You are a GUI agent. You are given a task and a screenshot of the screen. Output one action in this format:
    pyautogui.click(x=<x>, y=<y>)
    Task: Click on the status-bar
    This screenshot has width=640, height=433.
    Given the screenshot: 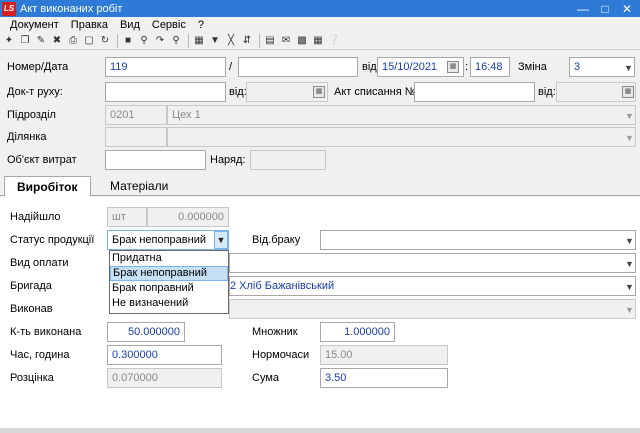 What is the action you would take?
    pyautogui.click(x=320, y=430)
    